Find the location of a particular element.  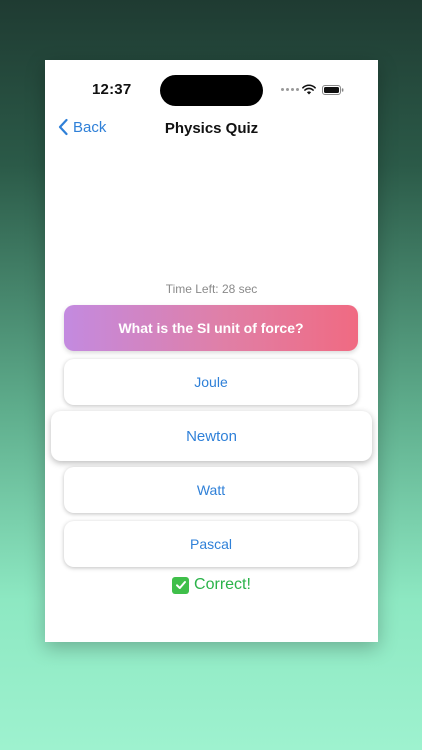

time-left-label: Time Left: 28 sec is located at coordinates (211, 289).